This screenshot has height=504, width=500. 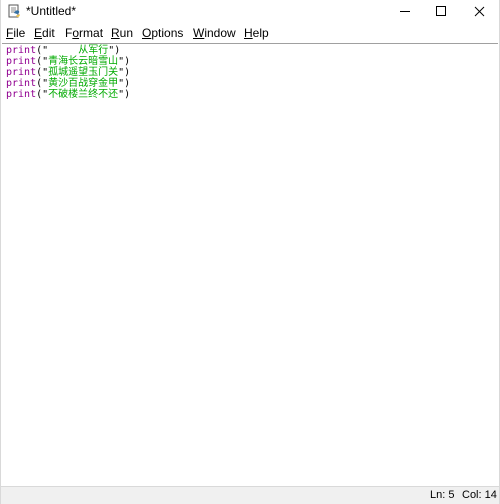 What do you see at coordinates (214, 33) in the screenshot?
I see `menu-window: Window` at bounding box center [214, 33].